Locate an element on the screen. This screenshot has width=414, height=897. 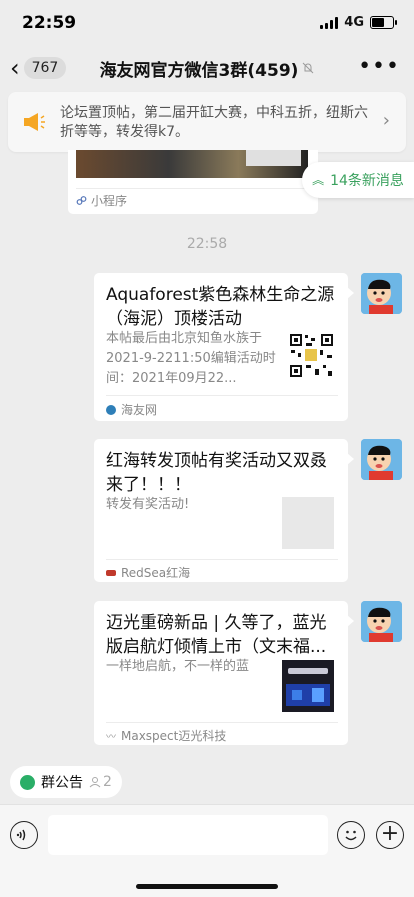
mini-program-source: 小程序 is located at coordinates (101, 200).